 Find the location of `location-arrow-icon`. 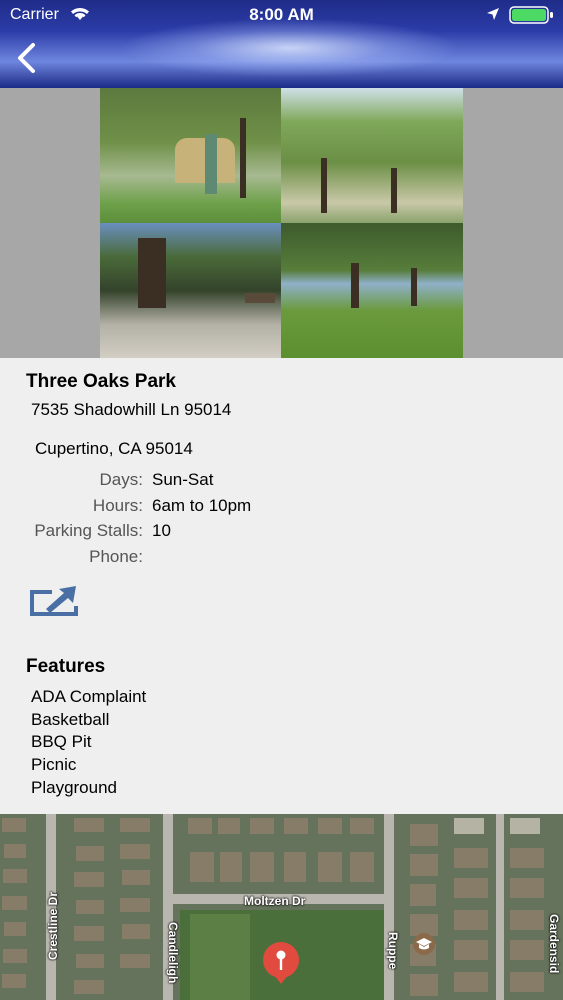

location-arrow-icon is located at coordinates (493, 14).